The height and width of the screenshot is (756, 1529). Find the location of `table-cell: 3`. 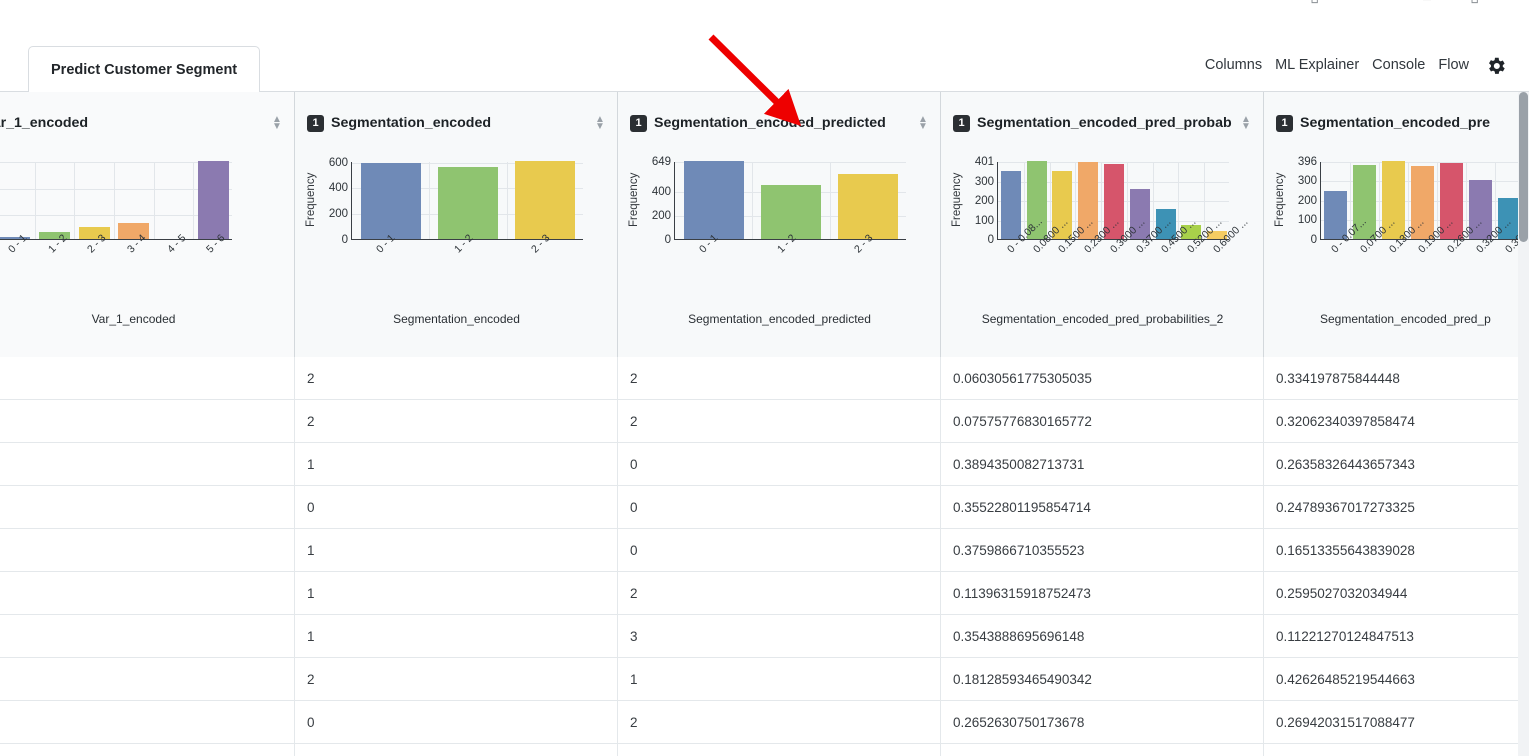

table-cell: 3 is located at coordinates (779, 636).